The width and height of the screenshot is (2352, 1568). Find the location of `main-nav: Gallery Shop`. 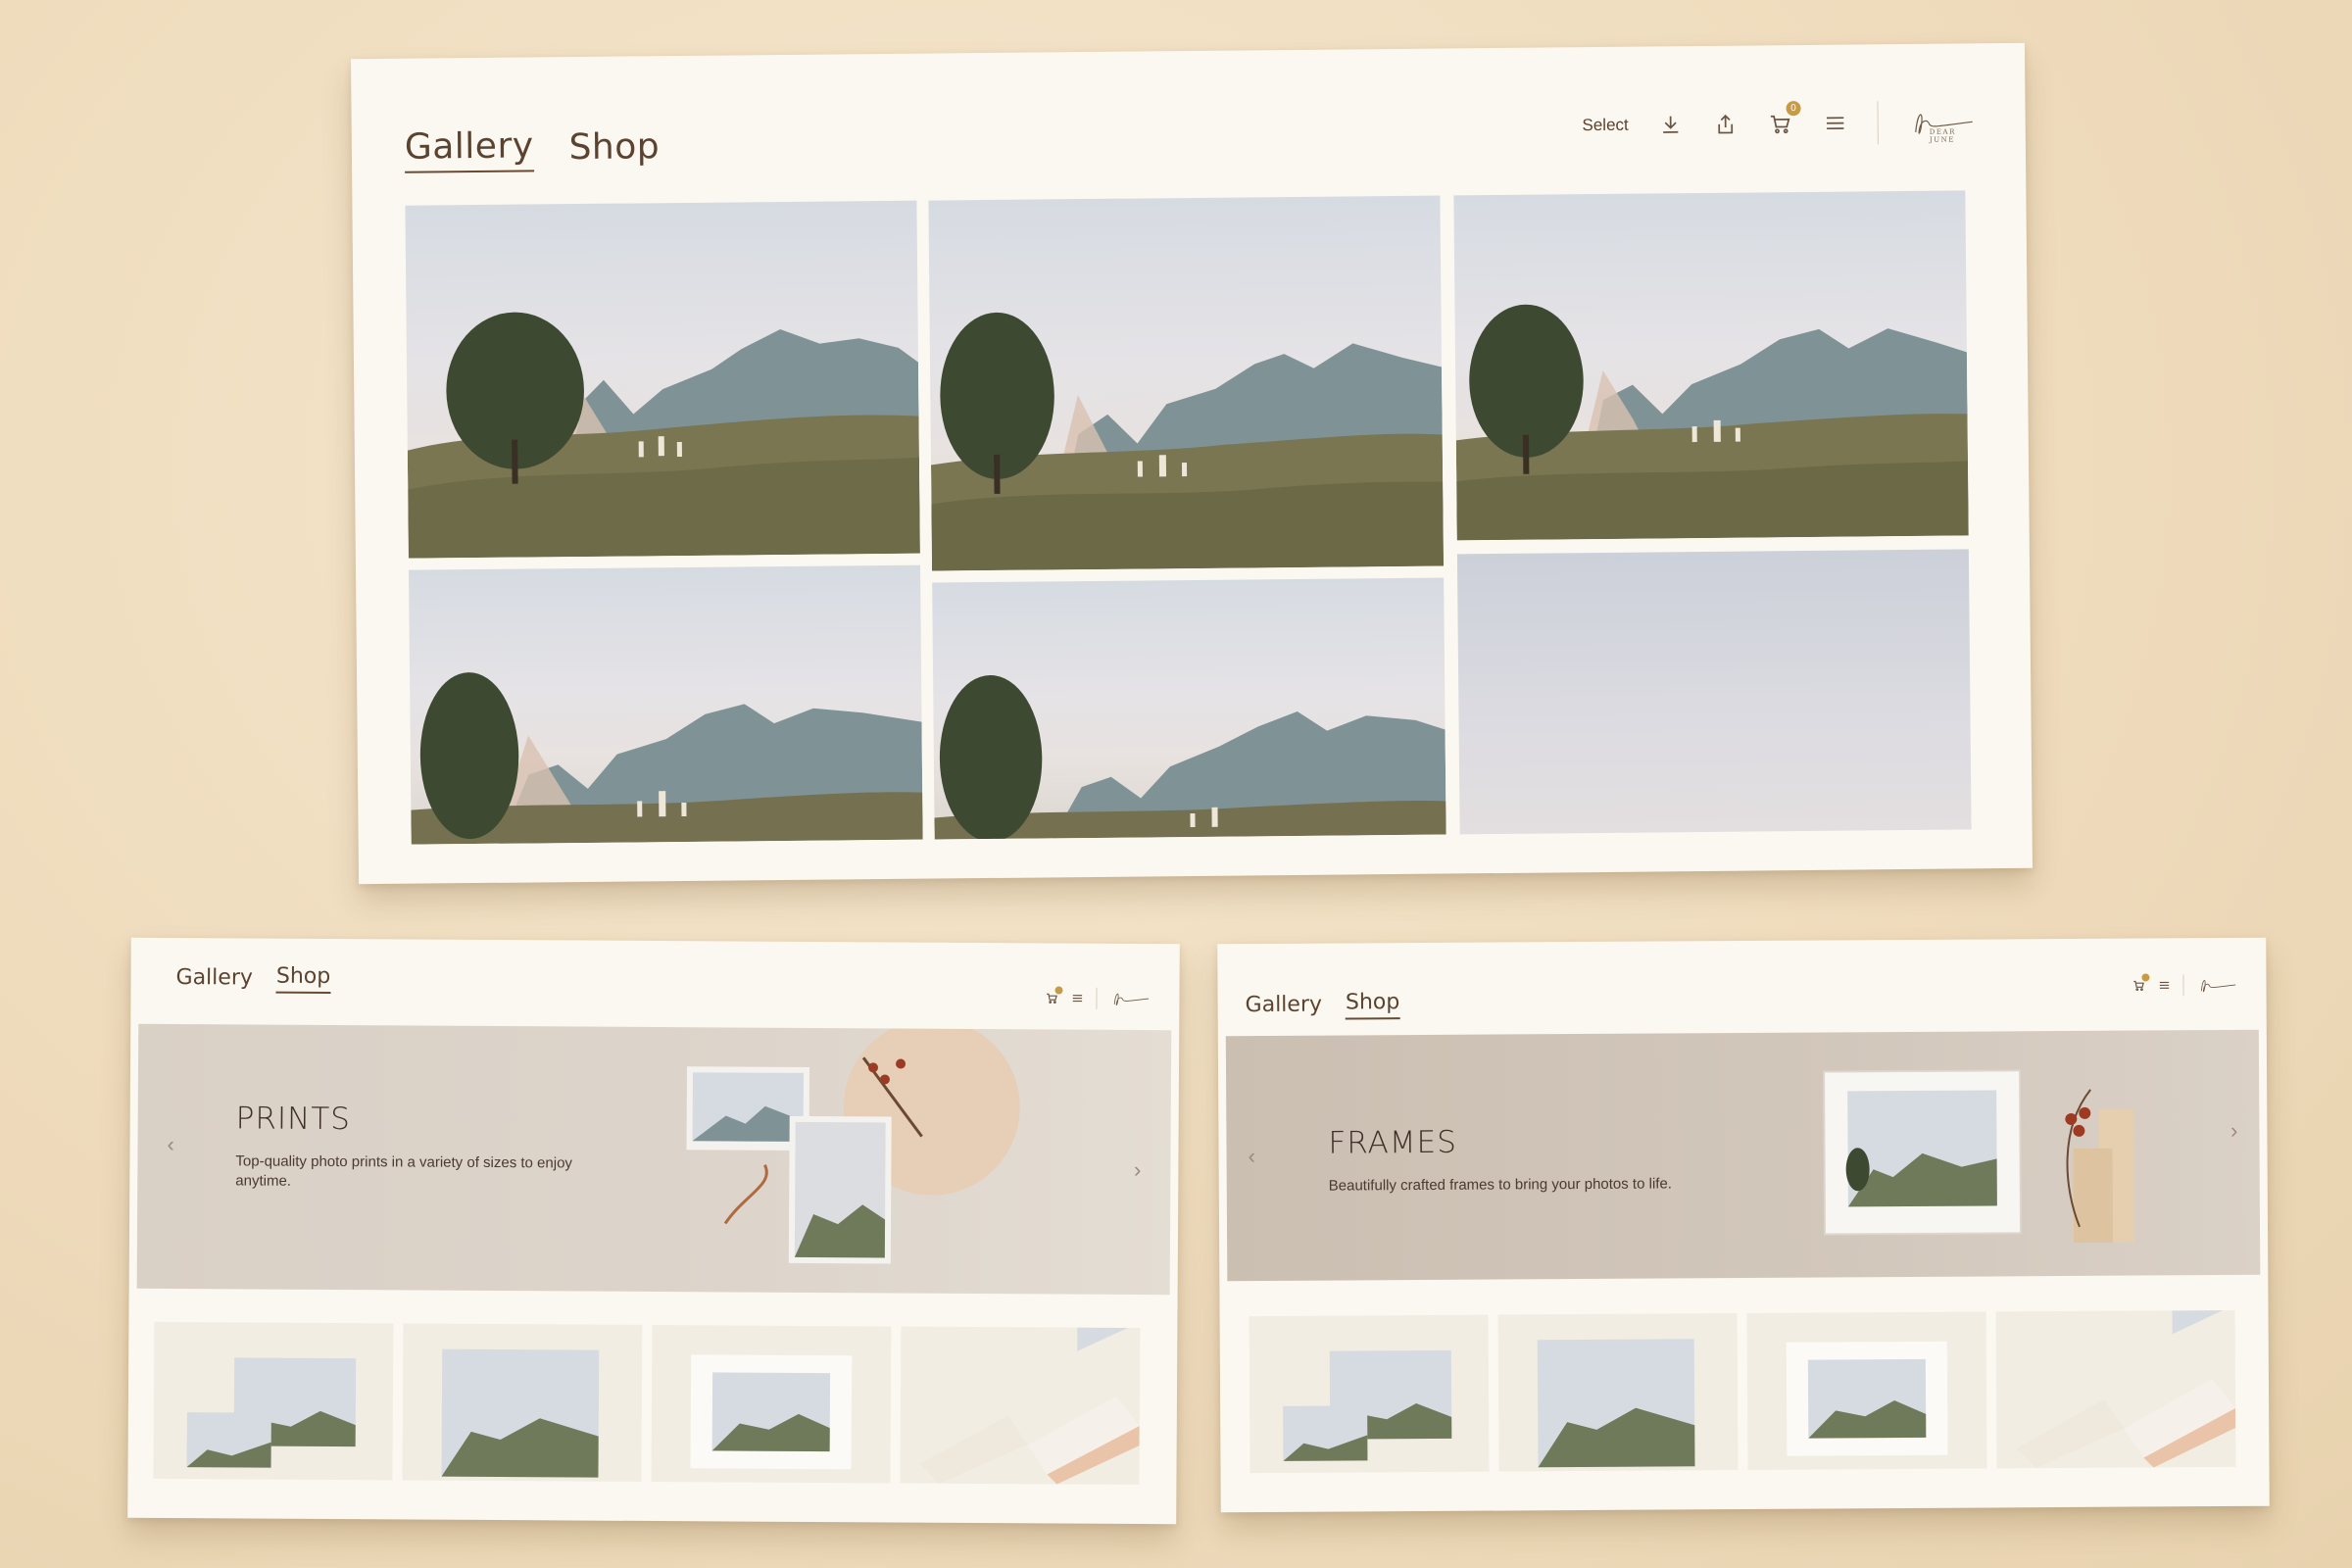

main-nav: Gallery Shop is located at coordinates (550, 148).